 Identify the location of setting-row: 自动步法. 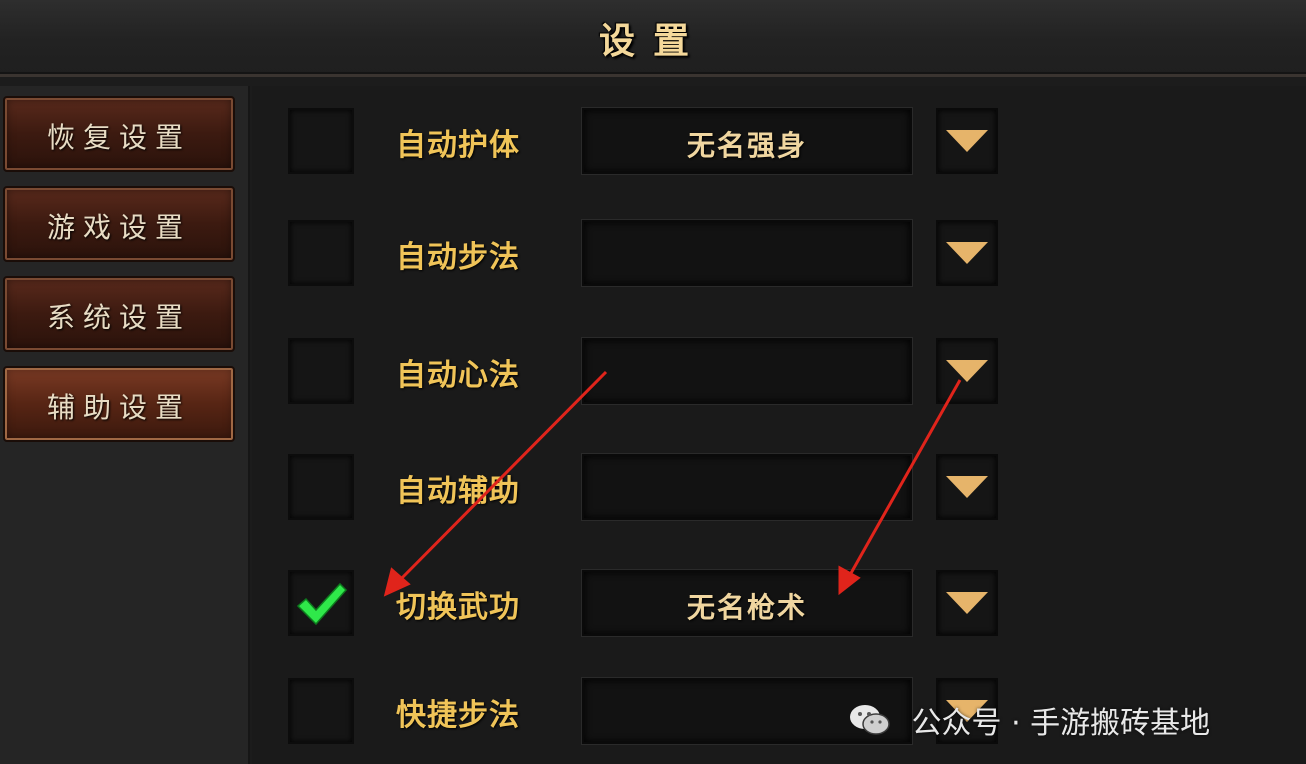
(632, 253).